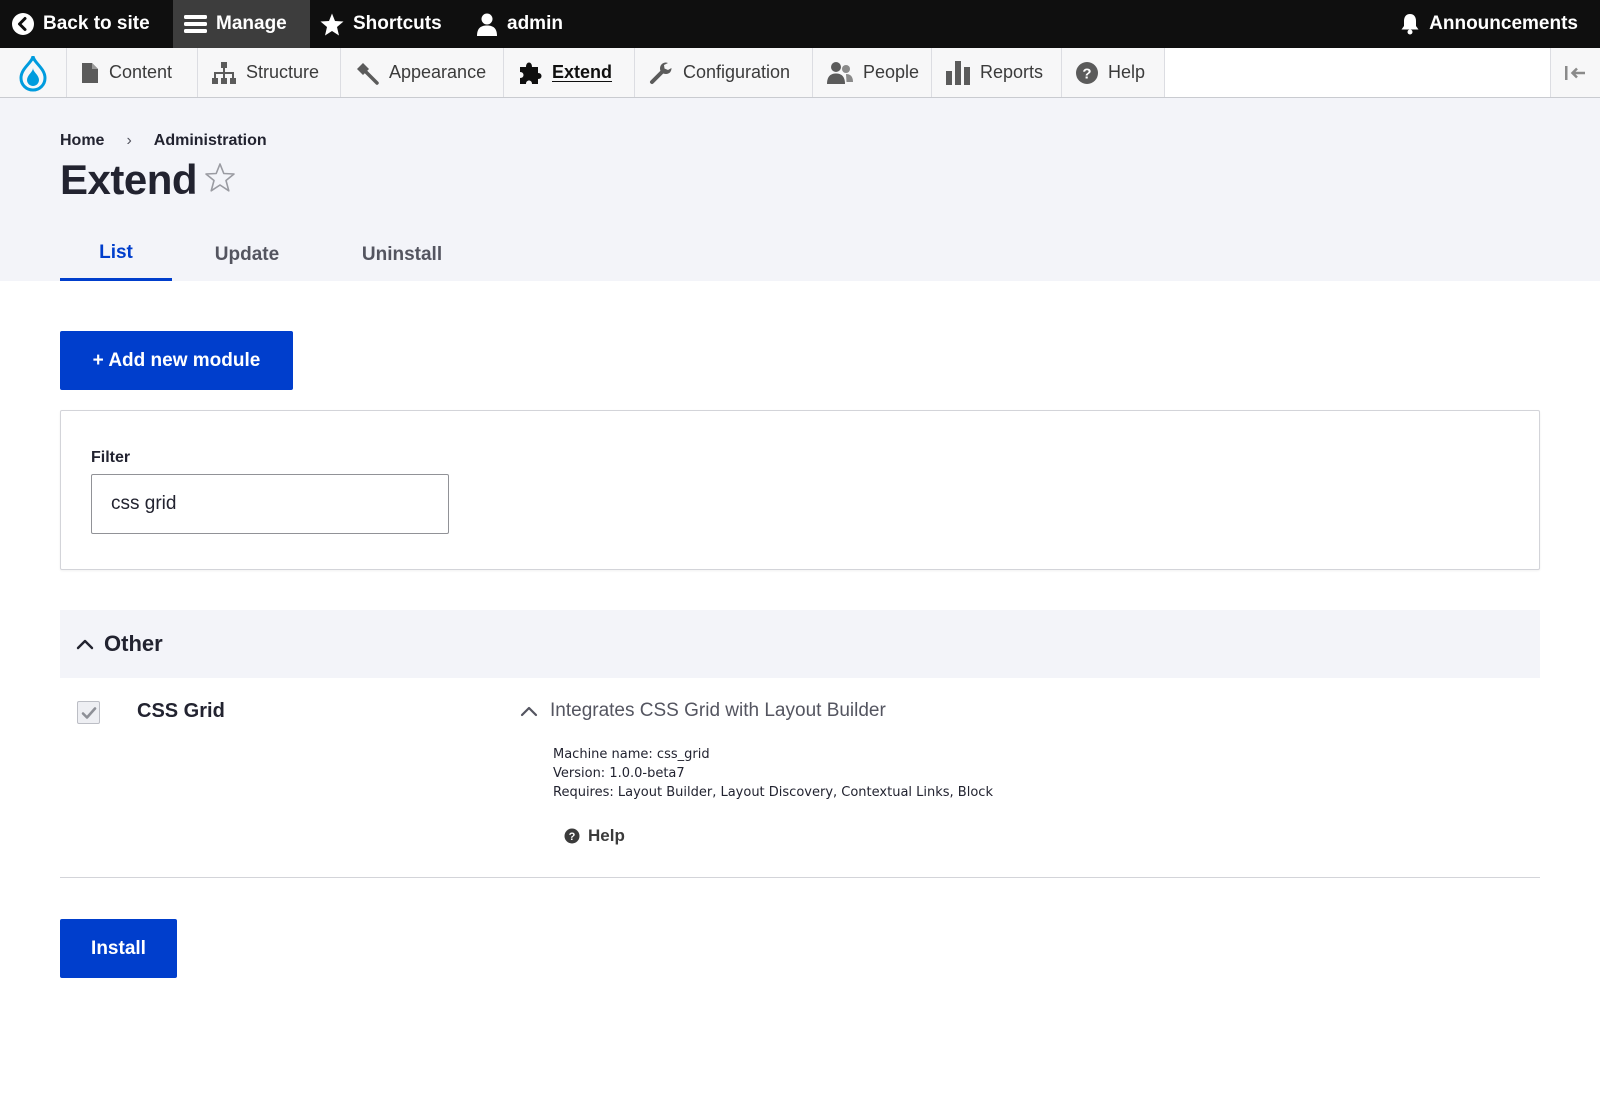 This screenshot has height=1098, width=1600. Describe the element at coordinates (438, 72) in the screenshot. I see `tray-item-label: Appearance` at that location.